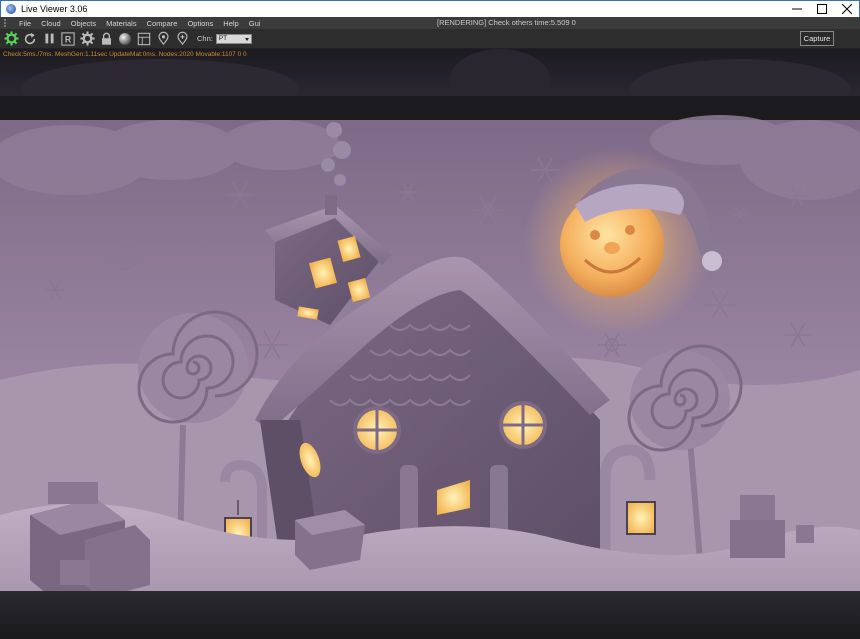 The height and width of the screenshot is (639, 860). I want to click on menu-cloud: Cloud, so click(51, 23).